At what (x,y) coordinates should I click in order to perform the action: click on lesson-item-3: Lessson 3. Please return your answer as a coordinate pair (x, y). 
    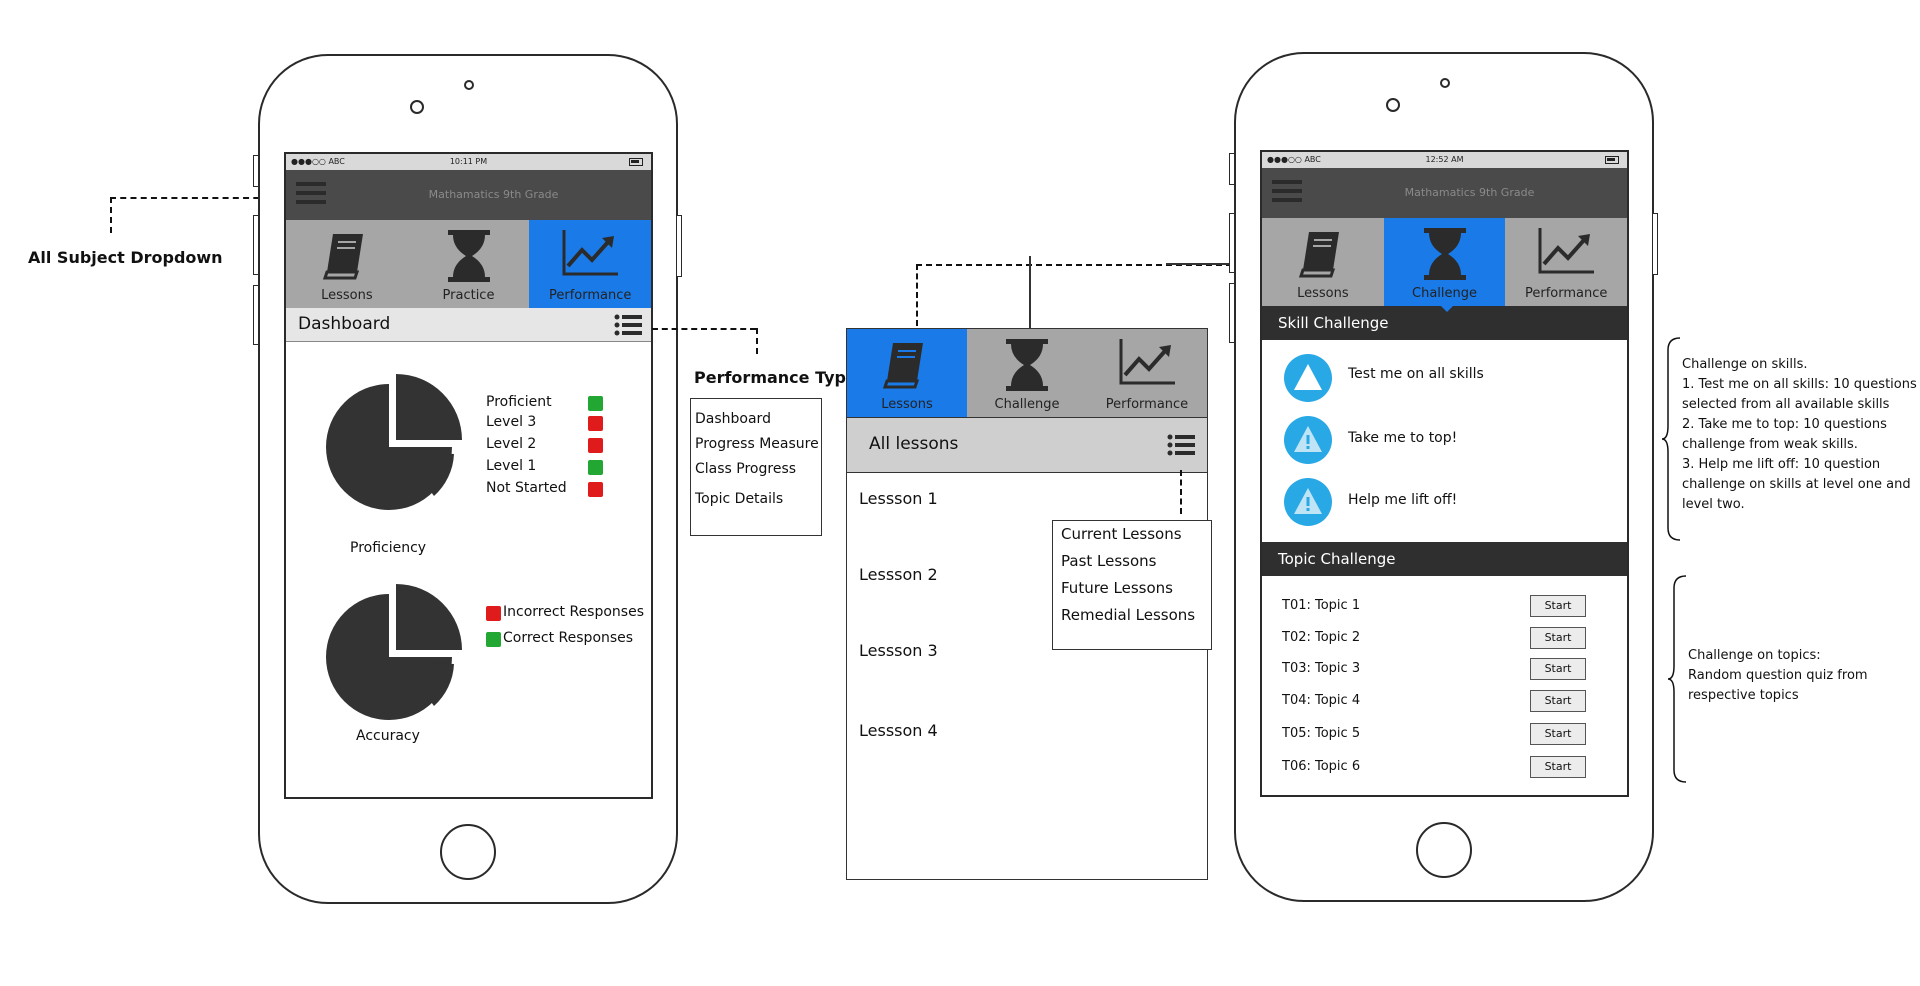
    Looking at the image, I should click on (898, 650).